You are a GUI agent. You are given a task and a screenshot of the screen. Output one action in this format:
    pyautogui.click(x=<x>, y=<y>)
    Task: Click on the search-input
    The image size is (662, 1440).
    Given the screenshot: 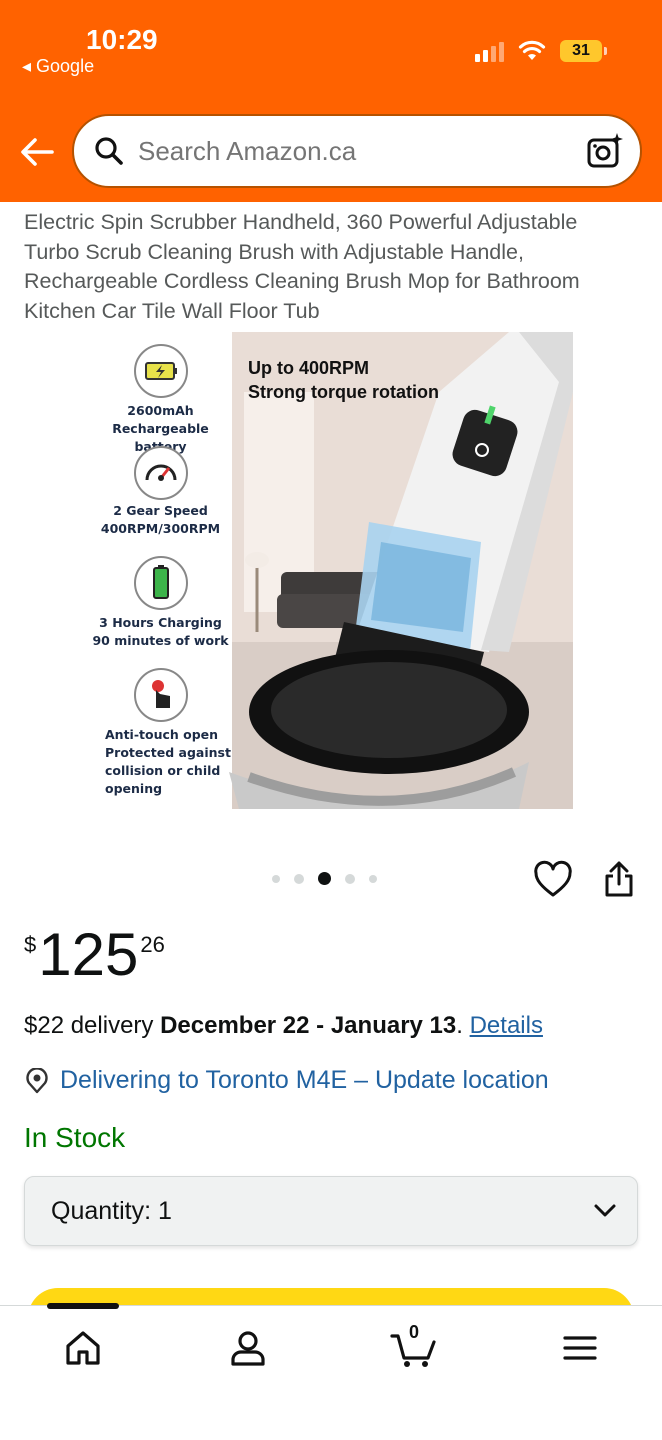 What is the action you would take?
    pyautogui.click(x=348, y=151)
    